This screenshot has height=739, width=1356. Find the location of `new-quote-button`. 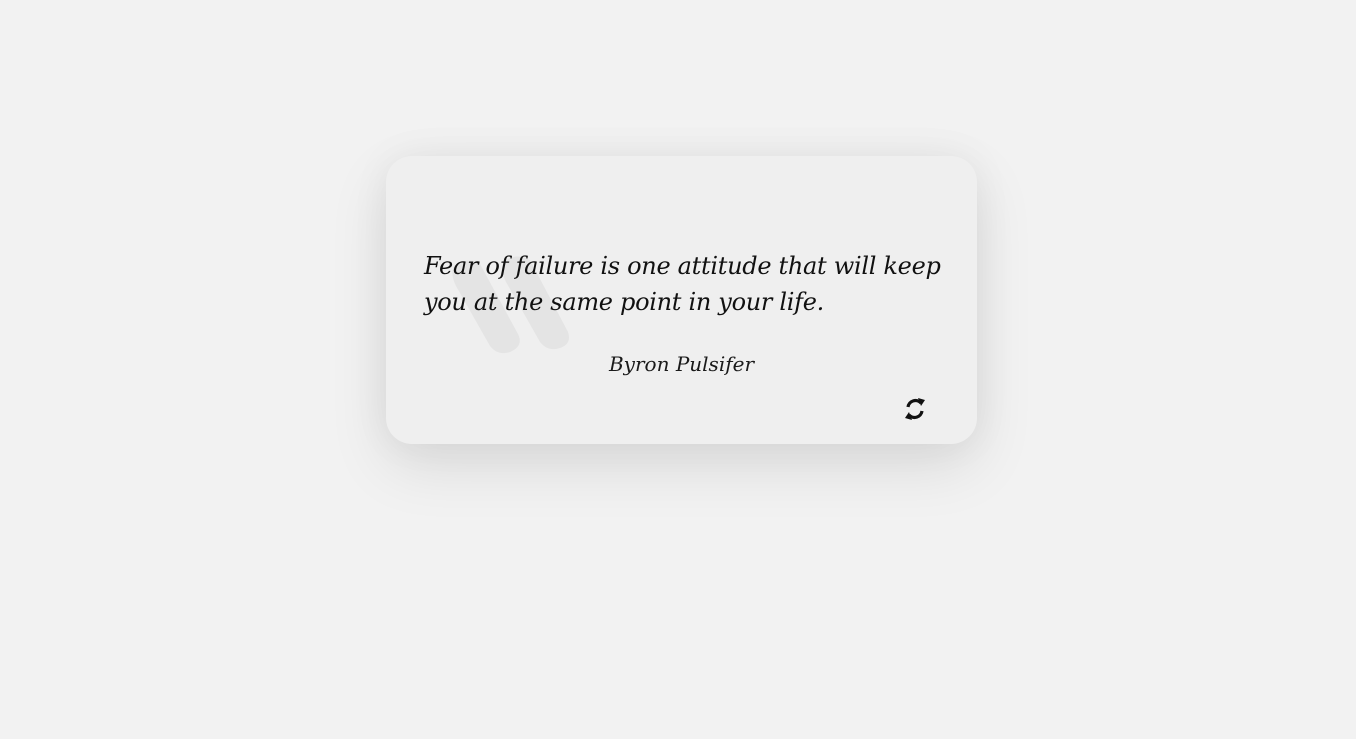

new-quote-button is located at coordinates (915, 409).